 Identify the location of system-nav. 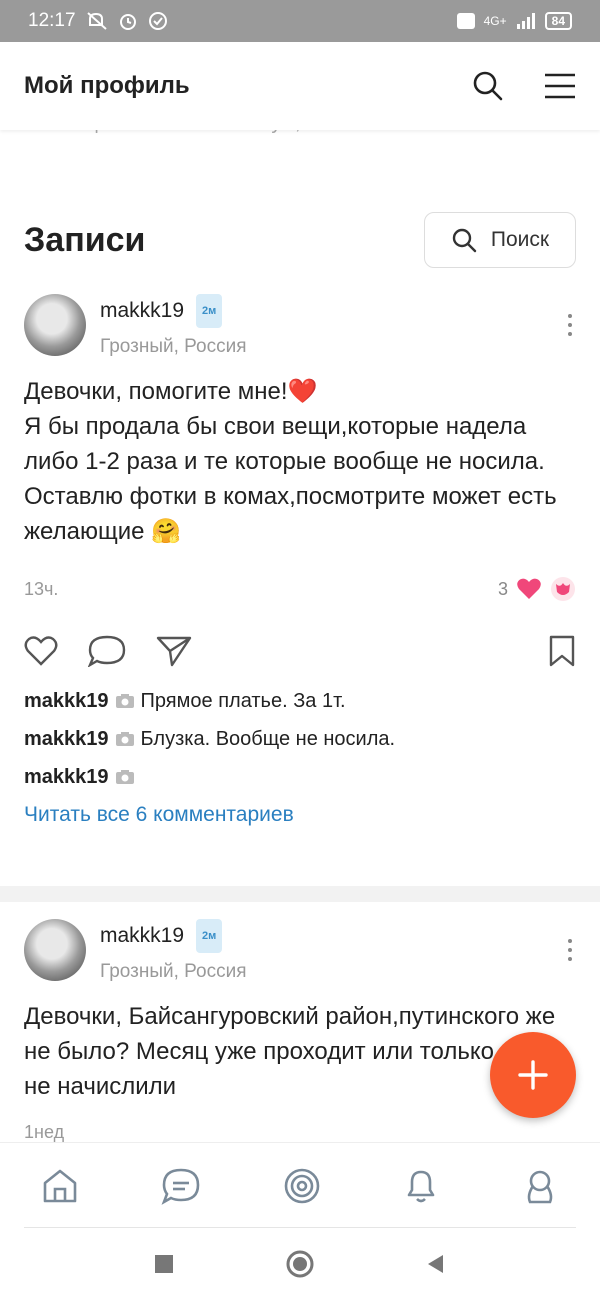
(300, 1263).